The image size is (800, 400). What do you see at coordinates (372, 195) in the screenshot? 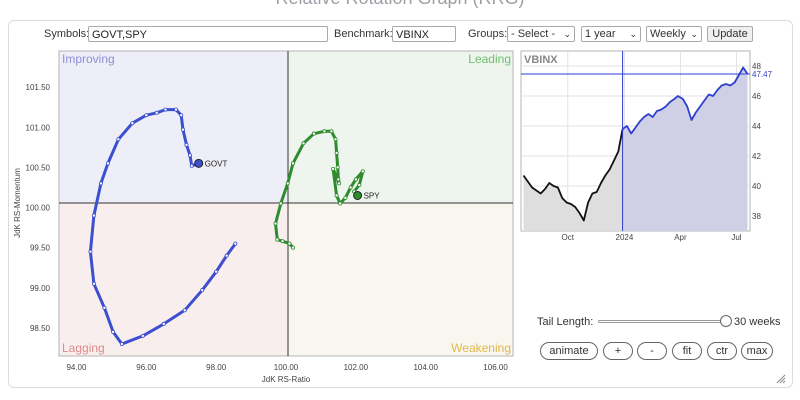
I see `spy-series-label: SPY` at bounding box center [372, 195].